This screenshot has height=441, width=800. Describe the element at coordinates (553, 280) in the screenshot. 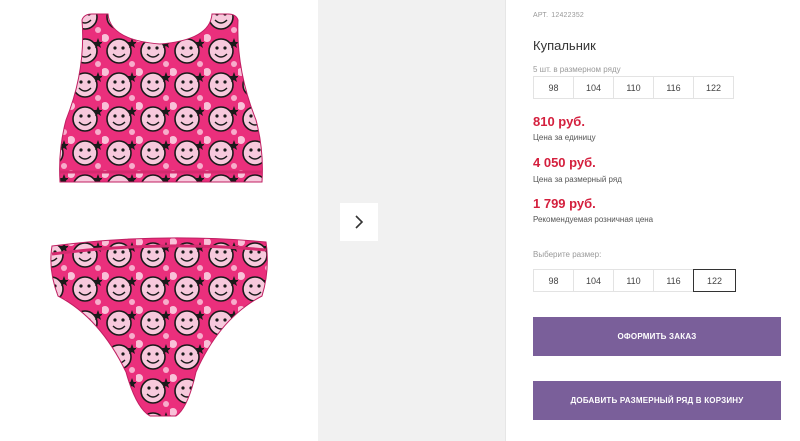

I see `size-option-98: 98` at that location.